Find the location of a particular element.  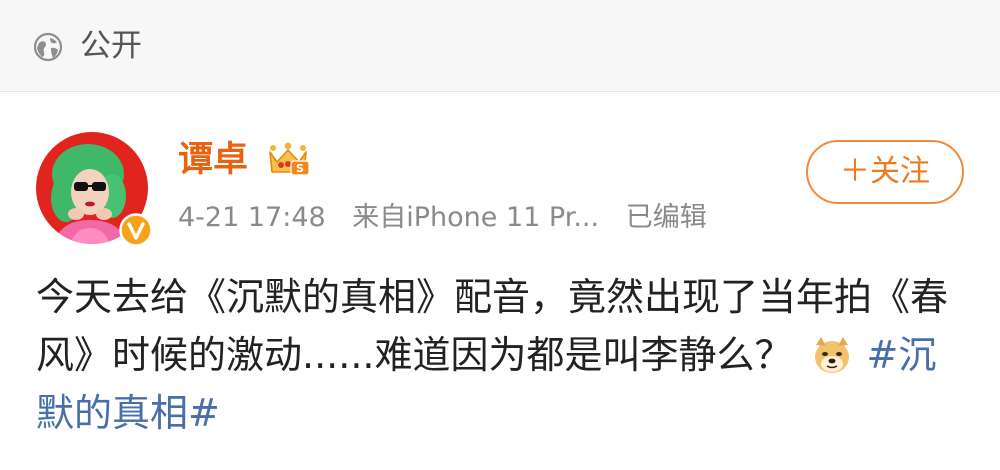

author-name: 谭卓 is located at coordinates (213, 160).